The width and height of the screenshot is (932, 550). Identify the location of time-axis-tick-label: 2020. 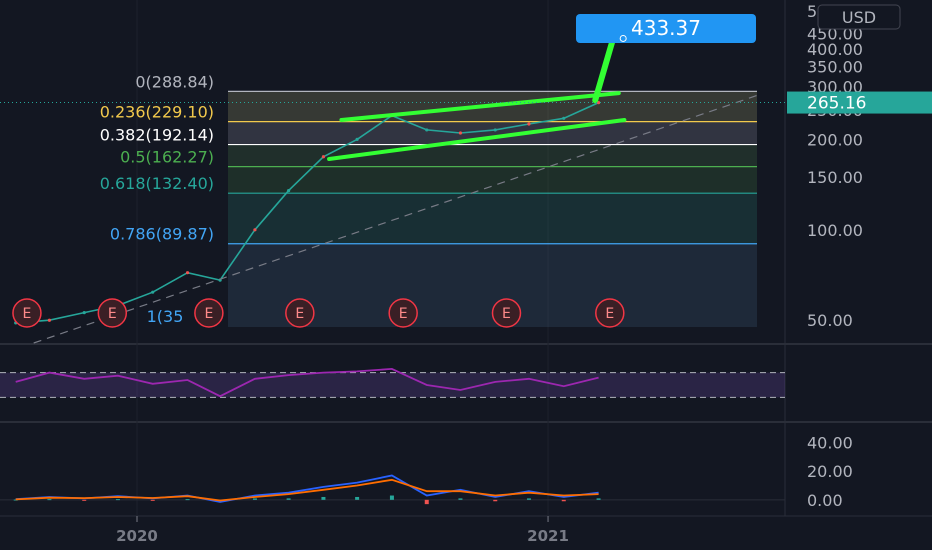
(137, 536).